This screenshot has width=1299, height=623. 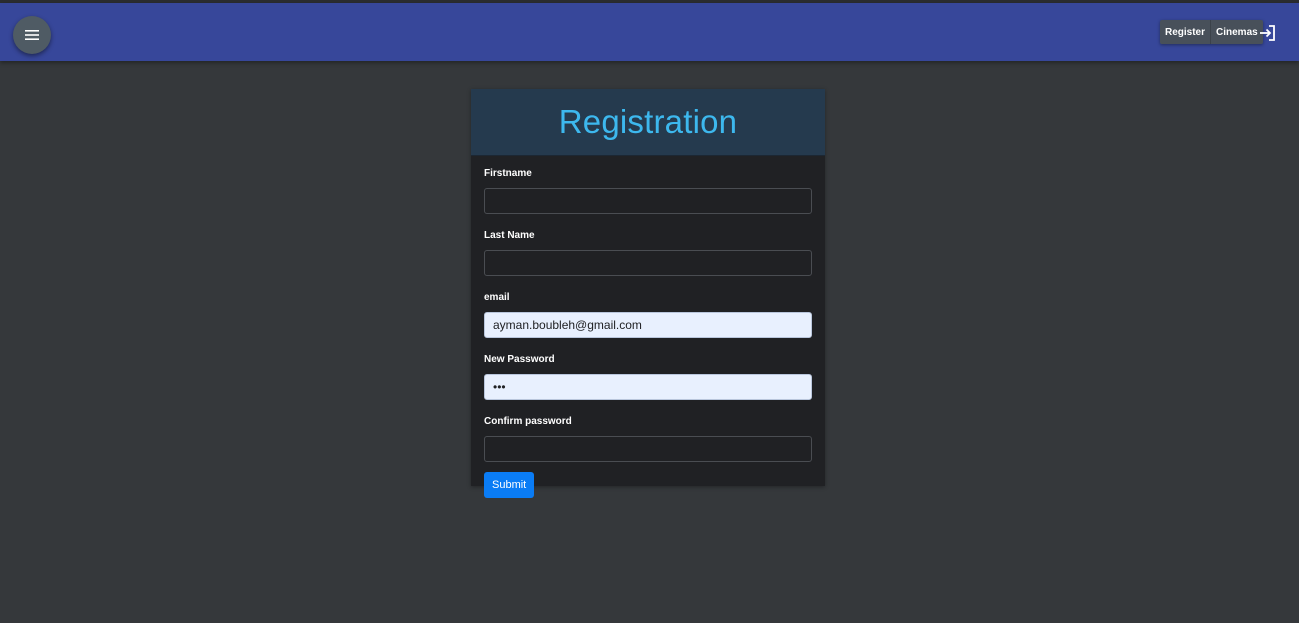 What do you see at coordinates (1185, 32) in the screenshot?
I see `register-nav-button: Register` at bounding box center [1185, 32].